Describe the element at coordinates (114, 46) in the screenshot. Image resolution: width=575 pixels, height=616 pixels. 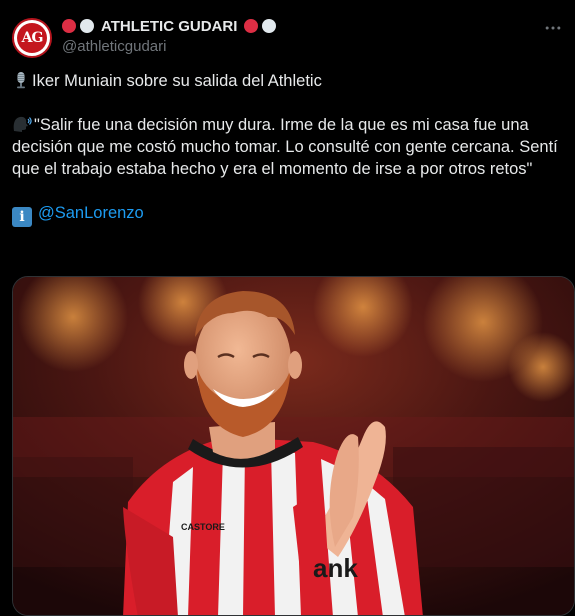
I see `user-handle: @athleticgudari` at that location.